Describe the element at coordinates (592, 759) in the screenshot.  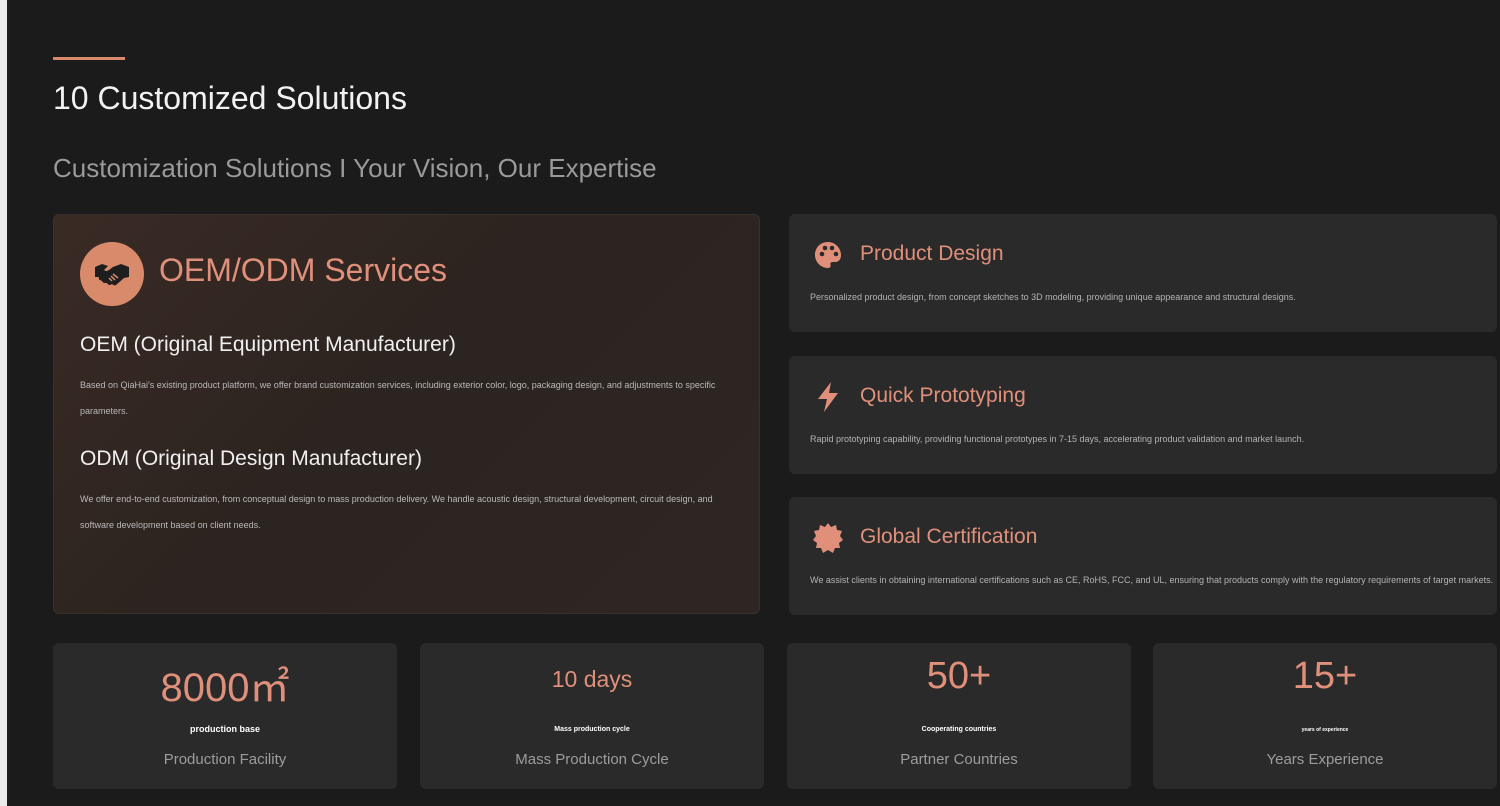
I see `stat-label: Mass Production Cycle` at that location.